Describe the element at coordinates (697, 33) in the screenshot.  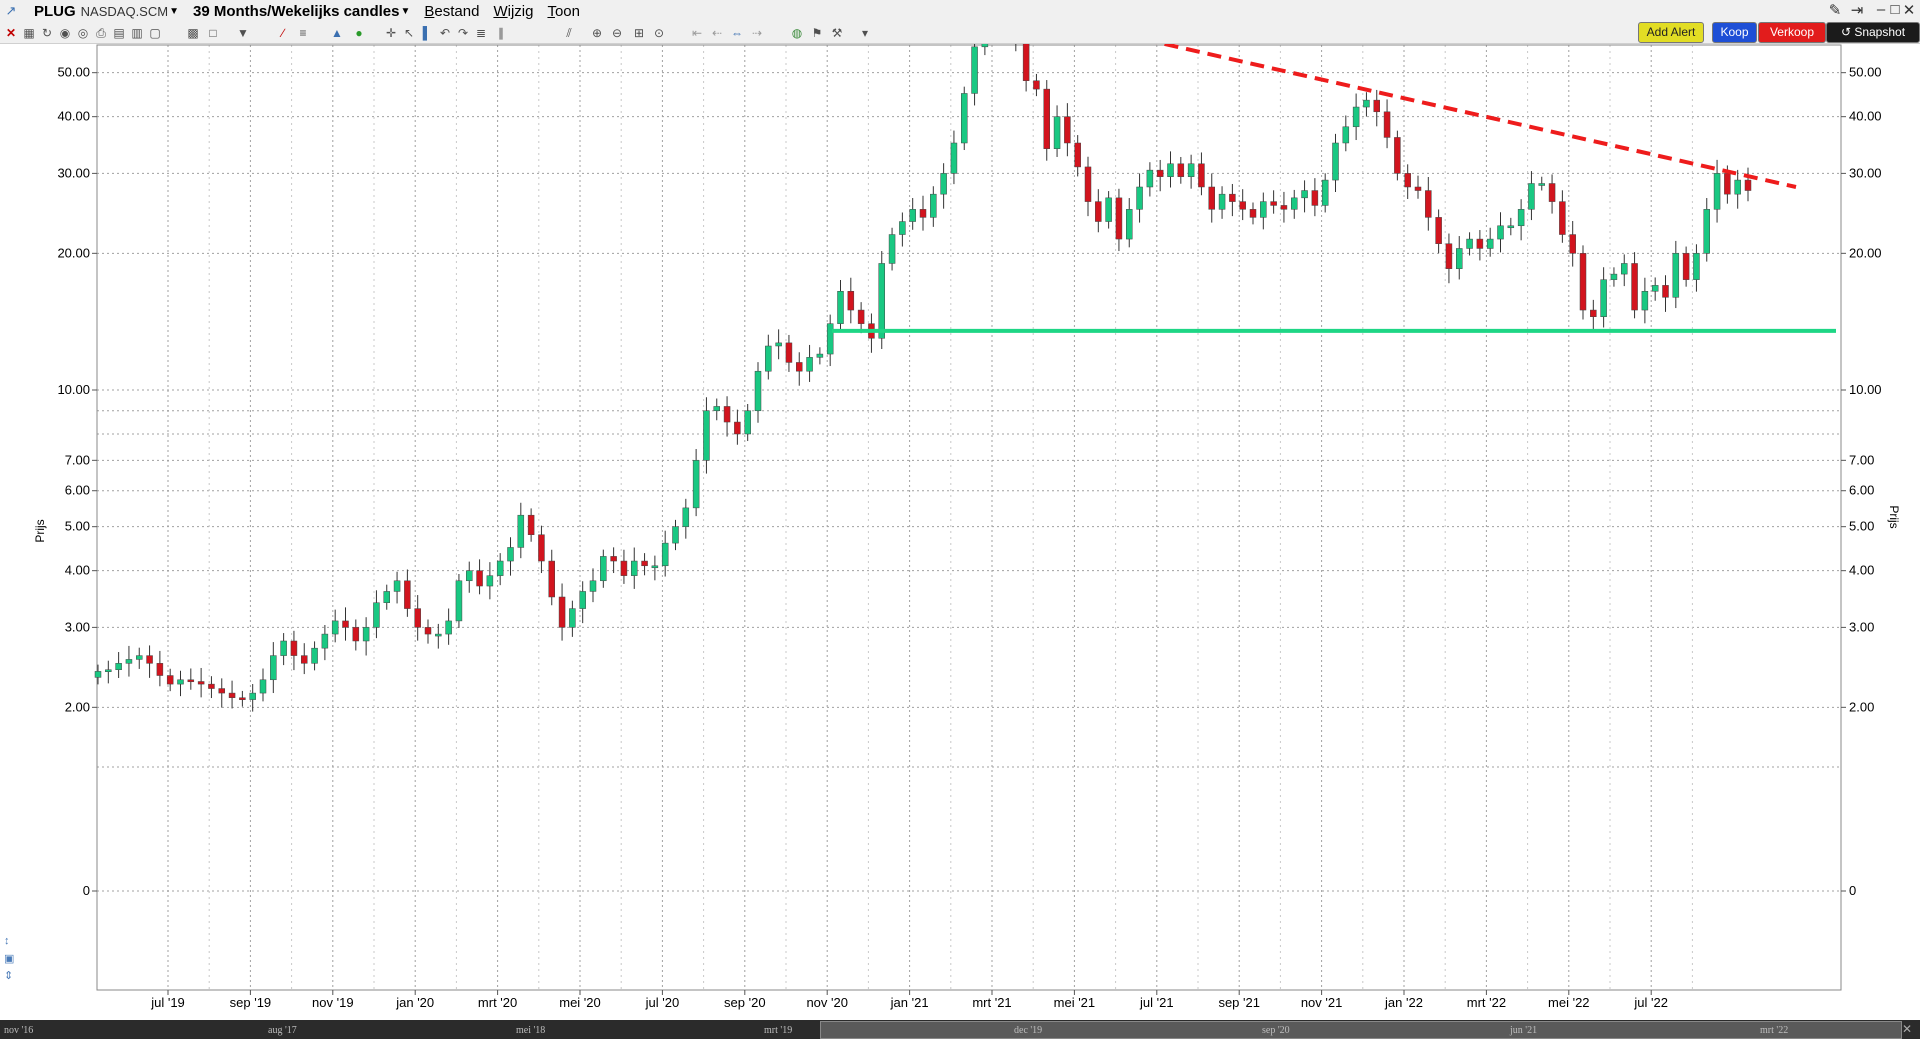
I see `scroll-left-icon: ⇤` at that location.